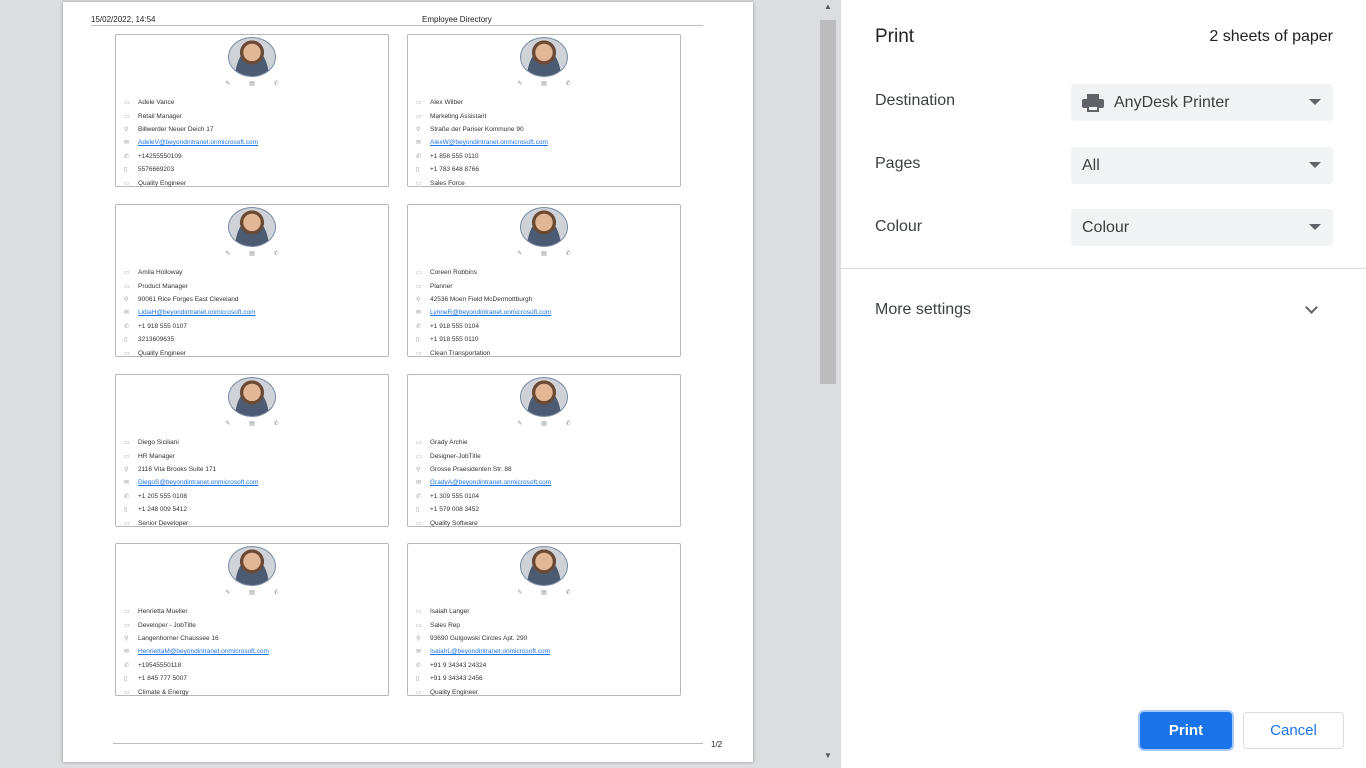  Describe the element at coordinates (446, 103) in the screenshot. I see `card-name: Alex Wilber` at that location.